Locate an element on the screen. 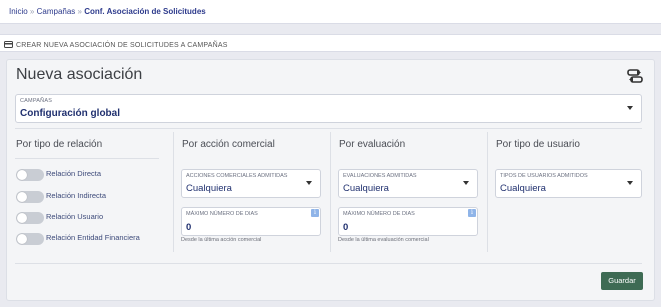 The height and width of the screenshot is (307, 661). campaign-select: CAMPAÑAS Configuración global is located at coordinates (328, 108).